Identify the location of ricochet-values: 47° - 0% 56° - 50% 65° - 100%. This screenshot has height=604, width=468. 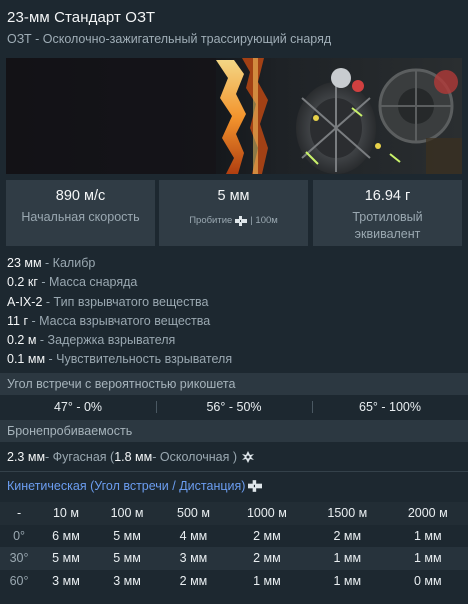
(234, 407).